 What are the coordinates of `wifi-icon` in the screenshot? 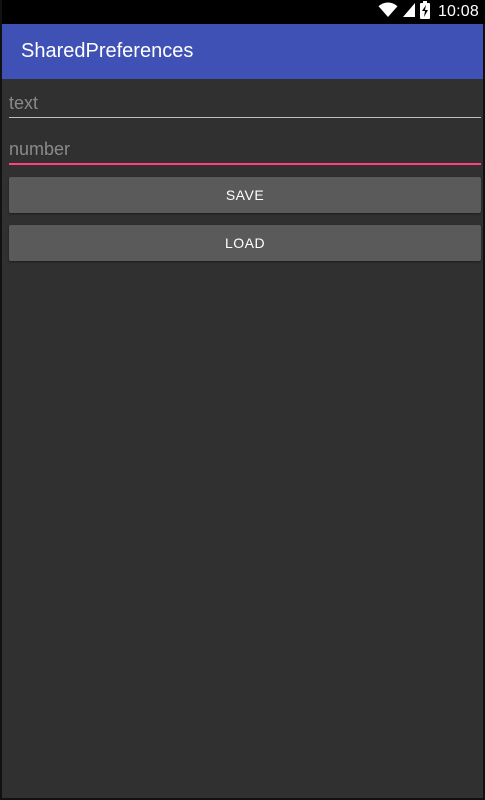 It's located at (388, 12).